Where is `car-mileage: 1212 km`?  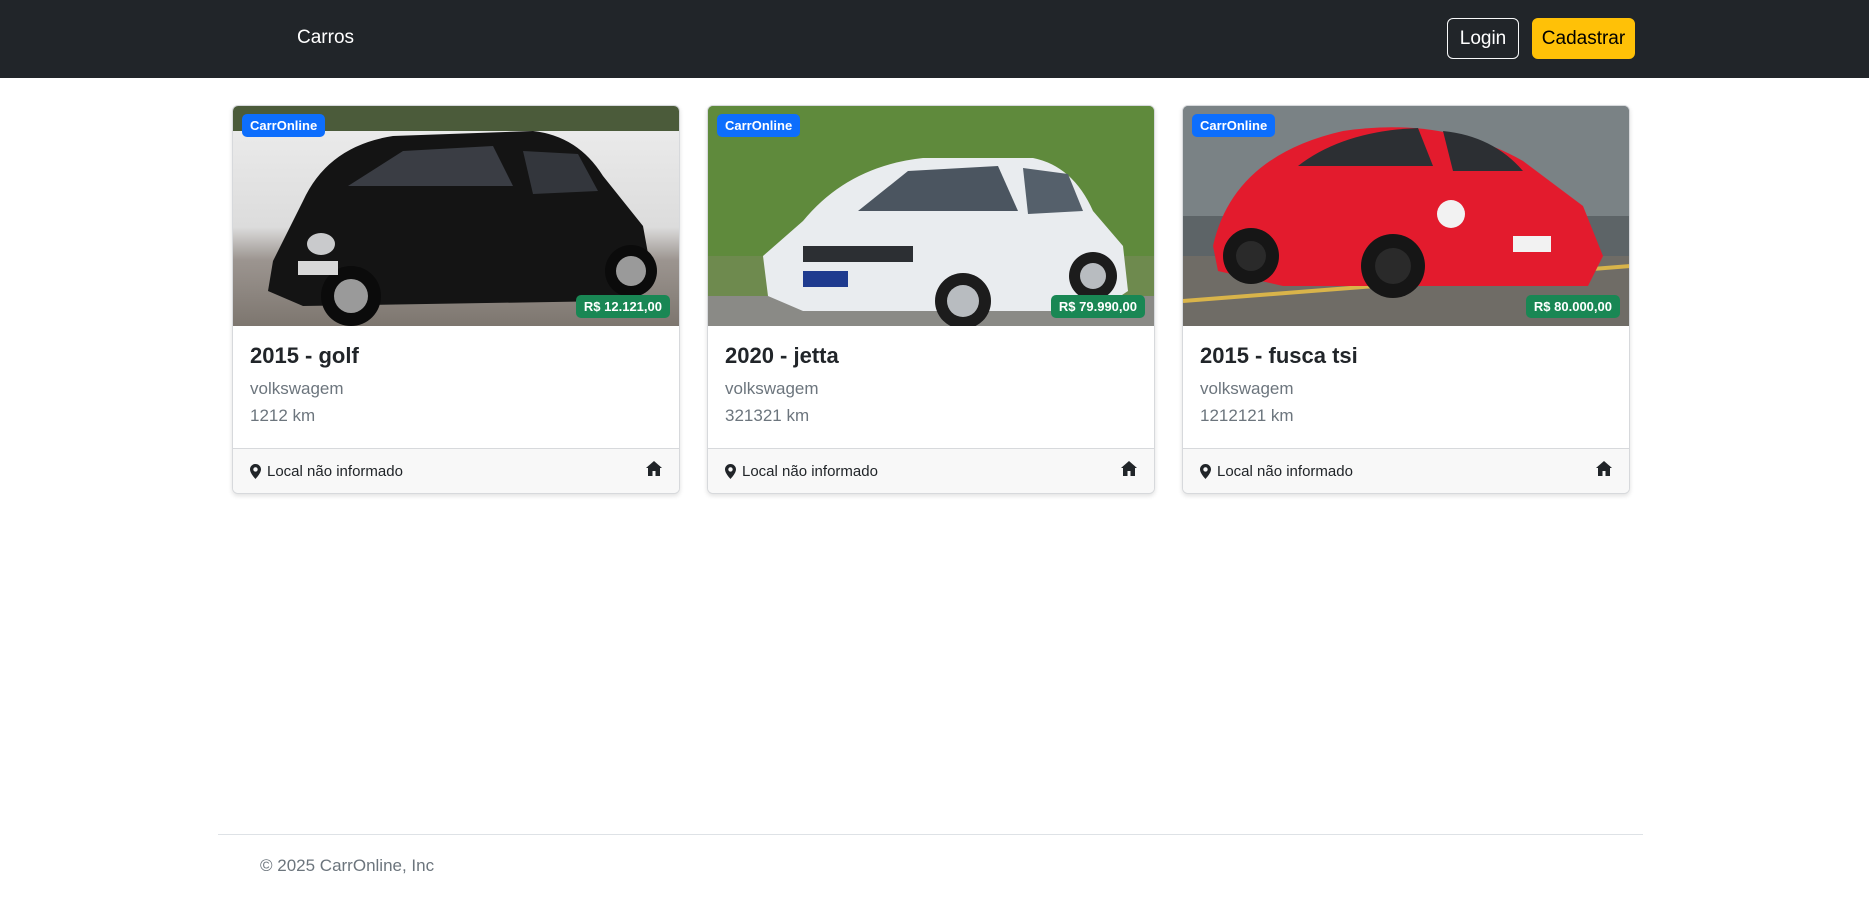
car-mileage: 1212 km is located at coordinates (283, 416).